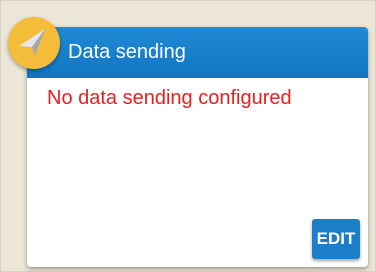 Image resolution: width=376 pixels, height=272 pixels. I want to click on status-message: No data sending configured, so click(169, 98).